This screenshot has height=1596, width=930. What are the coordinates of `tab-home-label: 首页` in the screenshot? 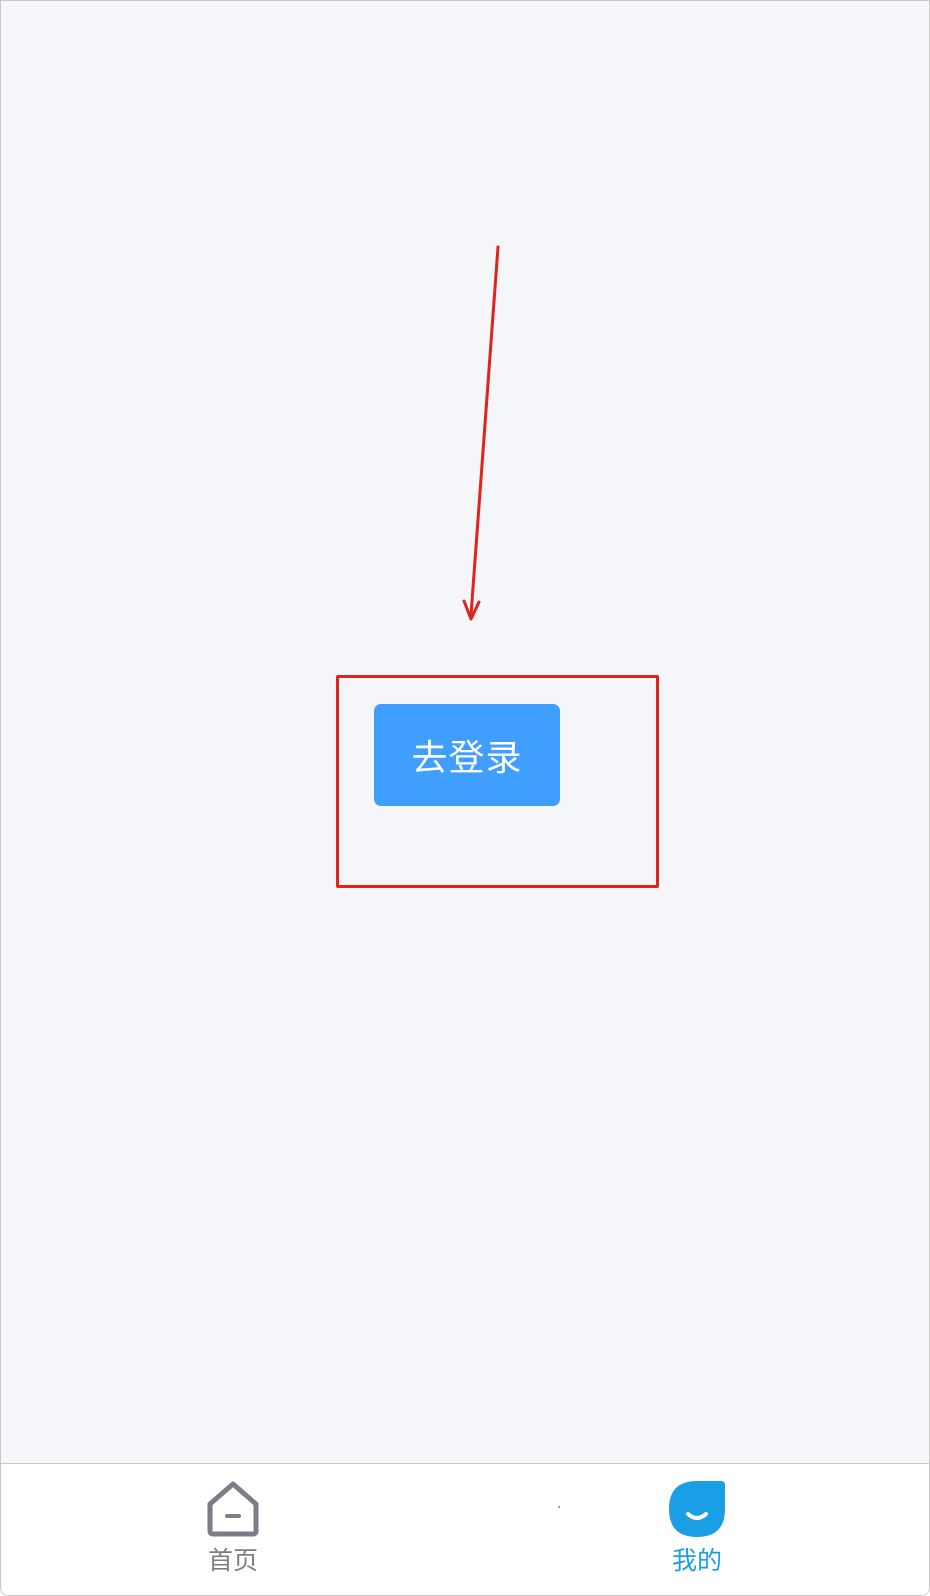 It's located at (232, 1560).